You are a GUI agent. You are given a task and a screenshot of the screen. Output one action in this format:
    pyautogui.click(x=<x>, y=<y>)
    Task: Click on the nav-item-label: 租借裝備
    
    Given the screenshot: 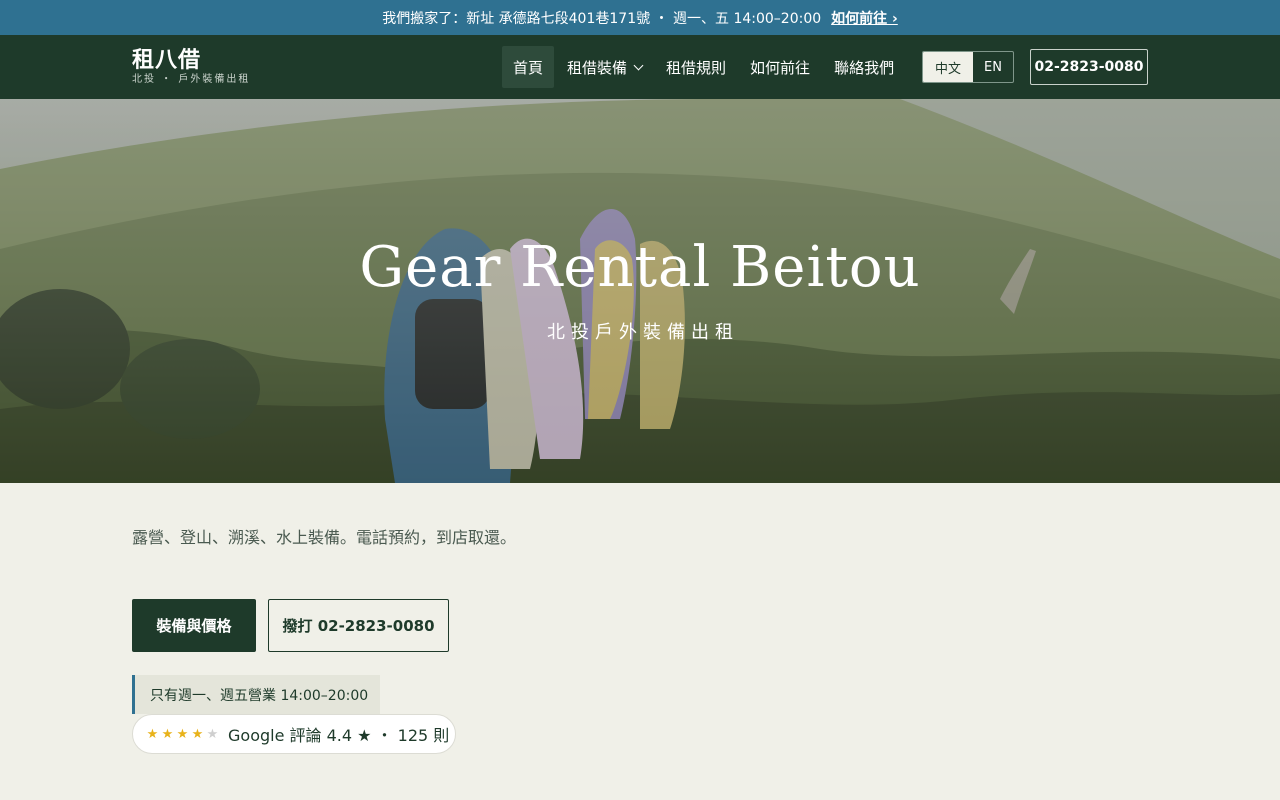 What is the action you would take?
    pyautogui.click(x=597, y=67)
    